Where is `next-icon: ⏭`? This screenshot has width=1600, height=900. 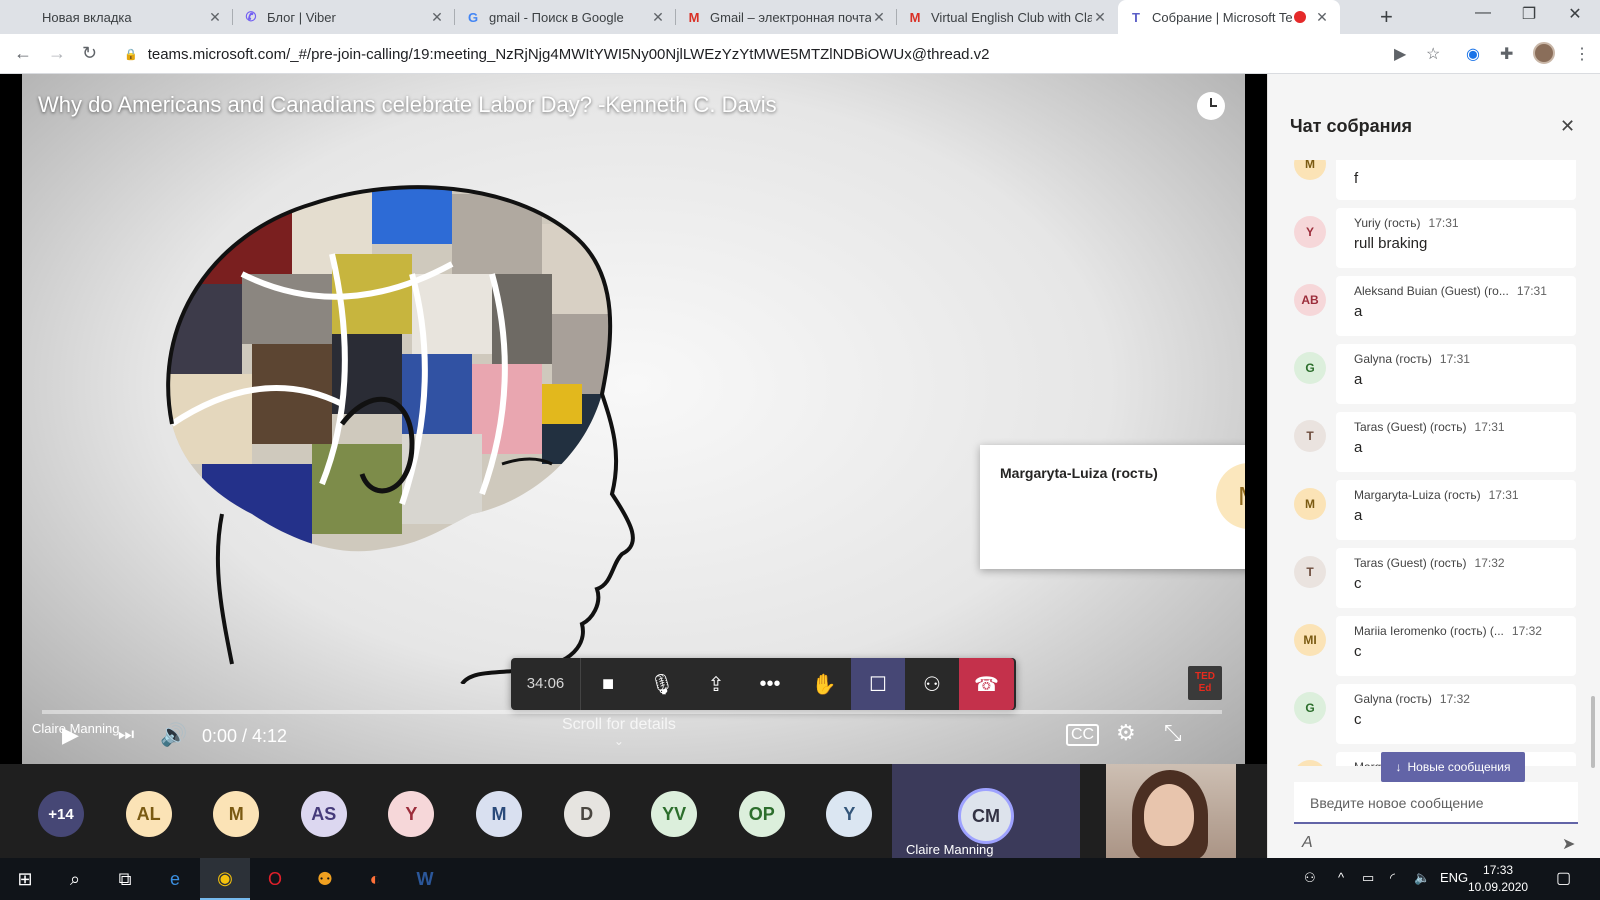
next-icon: ⏭ is located at coordinates (126, 734).